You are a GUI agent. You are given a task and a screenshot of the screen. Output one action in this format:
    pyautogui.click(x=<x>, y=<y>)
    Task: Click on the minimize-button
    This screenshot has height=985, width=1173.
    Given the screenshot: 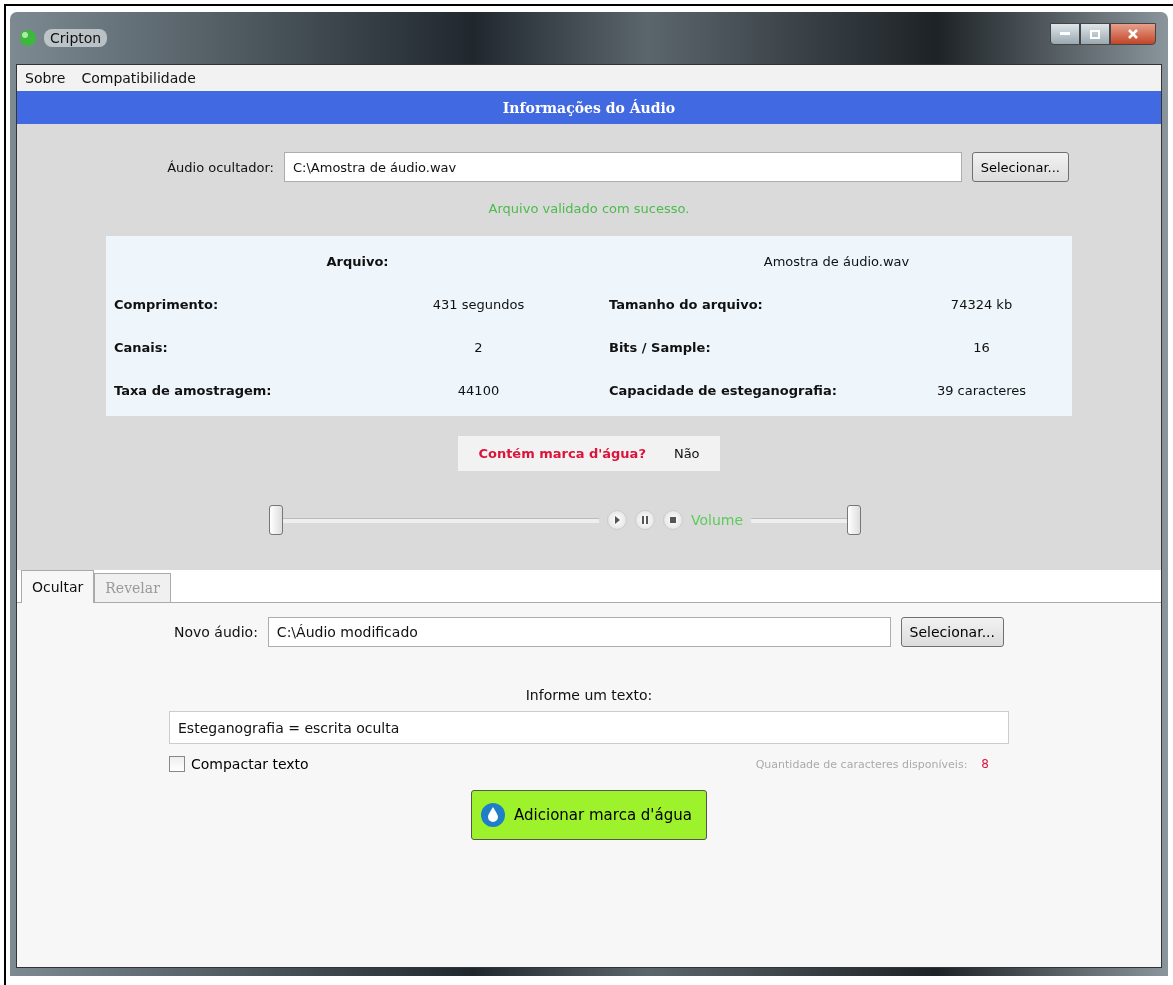 What is the action you would take?
    pyautogui.click(x=1065, y=34)
    